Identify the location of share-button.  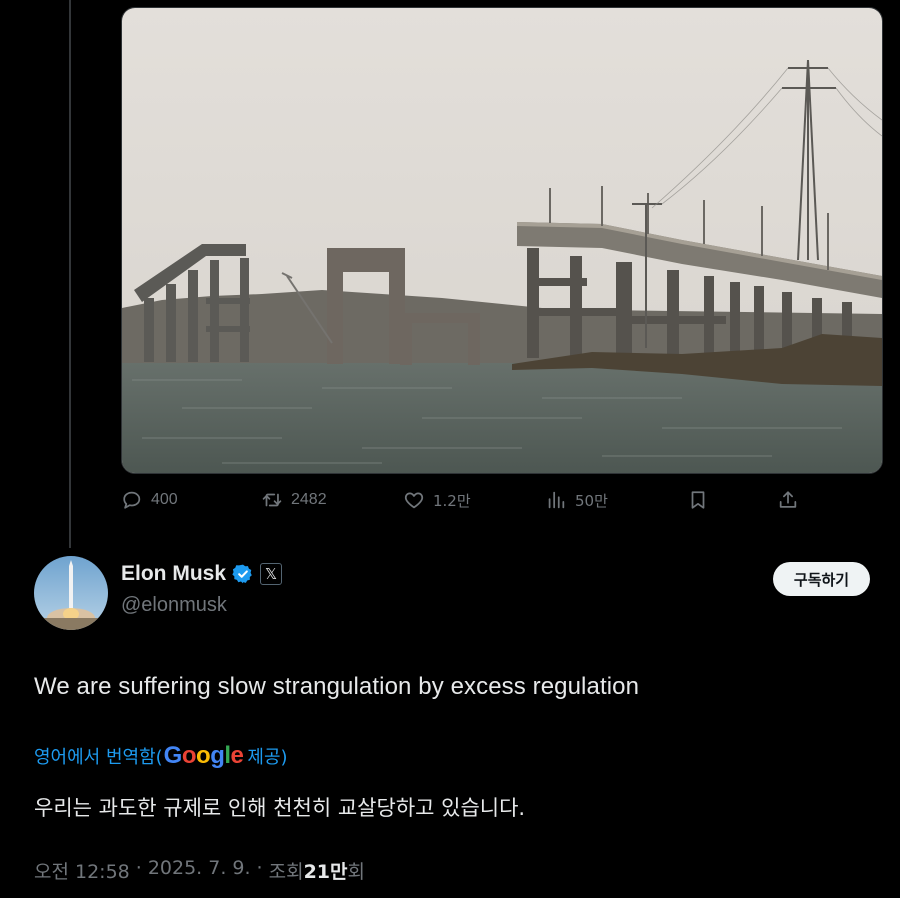
(788, 500).